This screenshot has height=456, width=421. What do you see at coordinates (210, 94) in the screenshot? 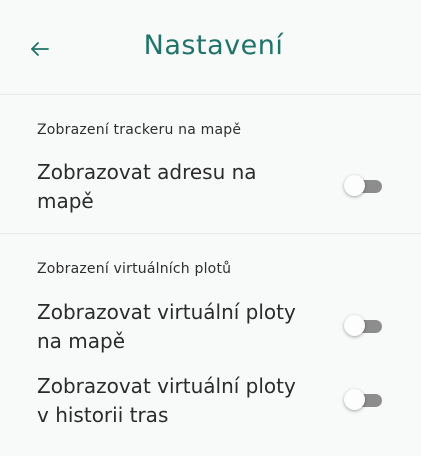
I see `header-divider` at bounding box center [210, 94].